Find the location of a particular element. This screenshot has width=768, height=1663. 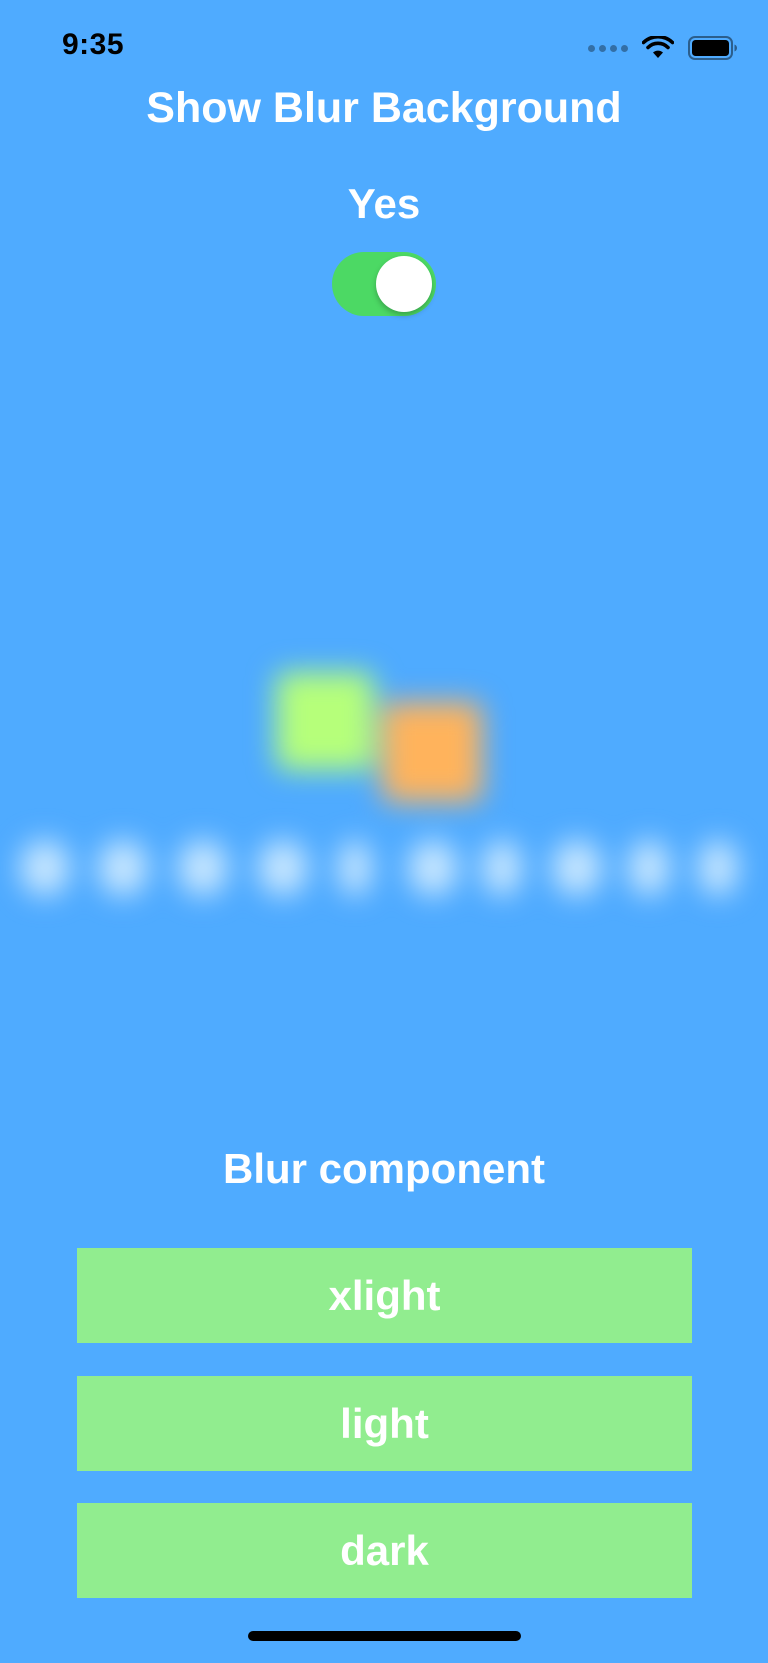

battery-icon is located at coordinates (713, 48).